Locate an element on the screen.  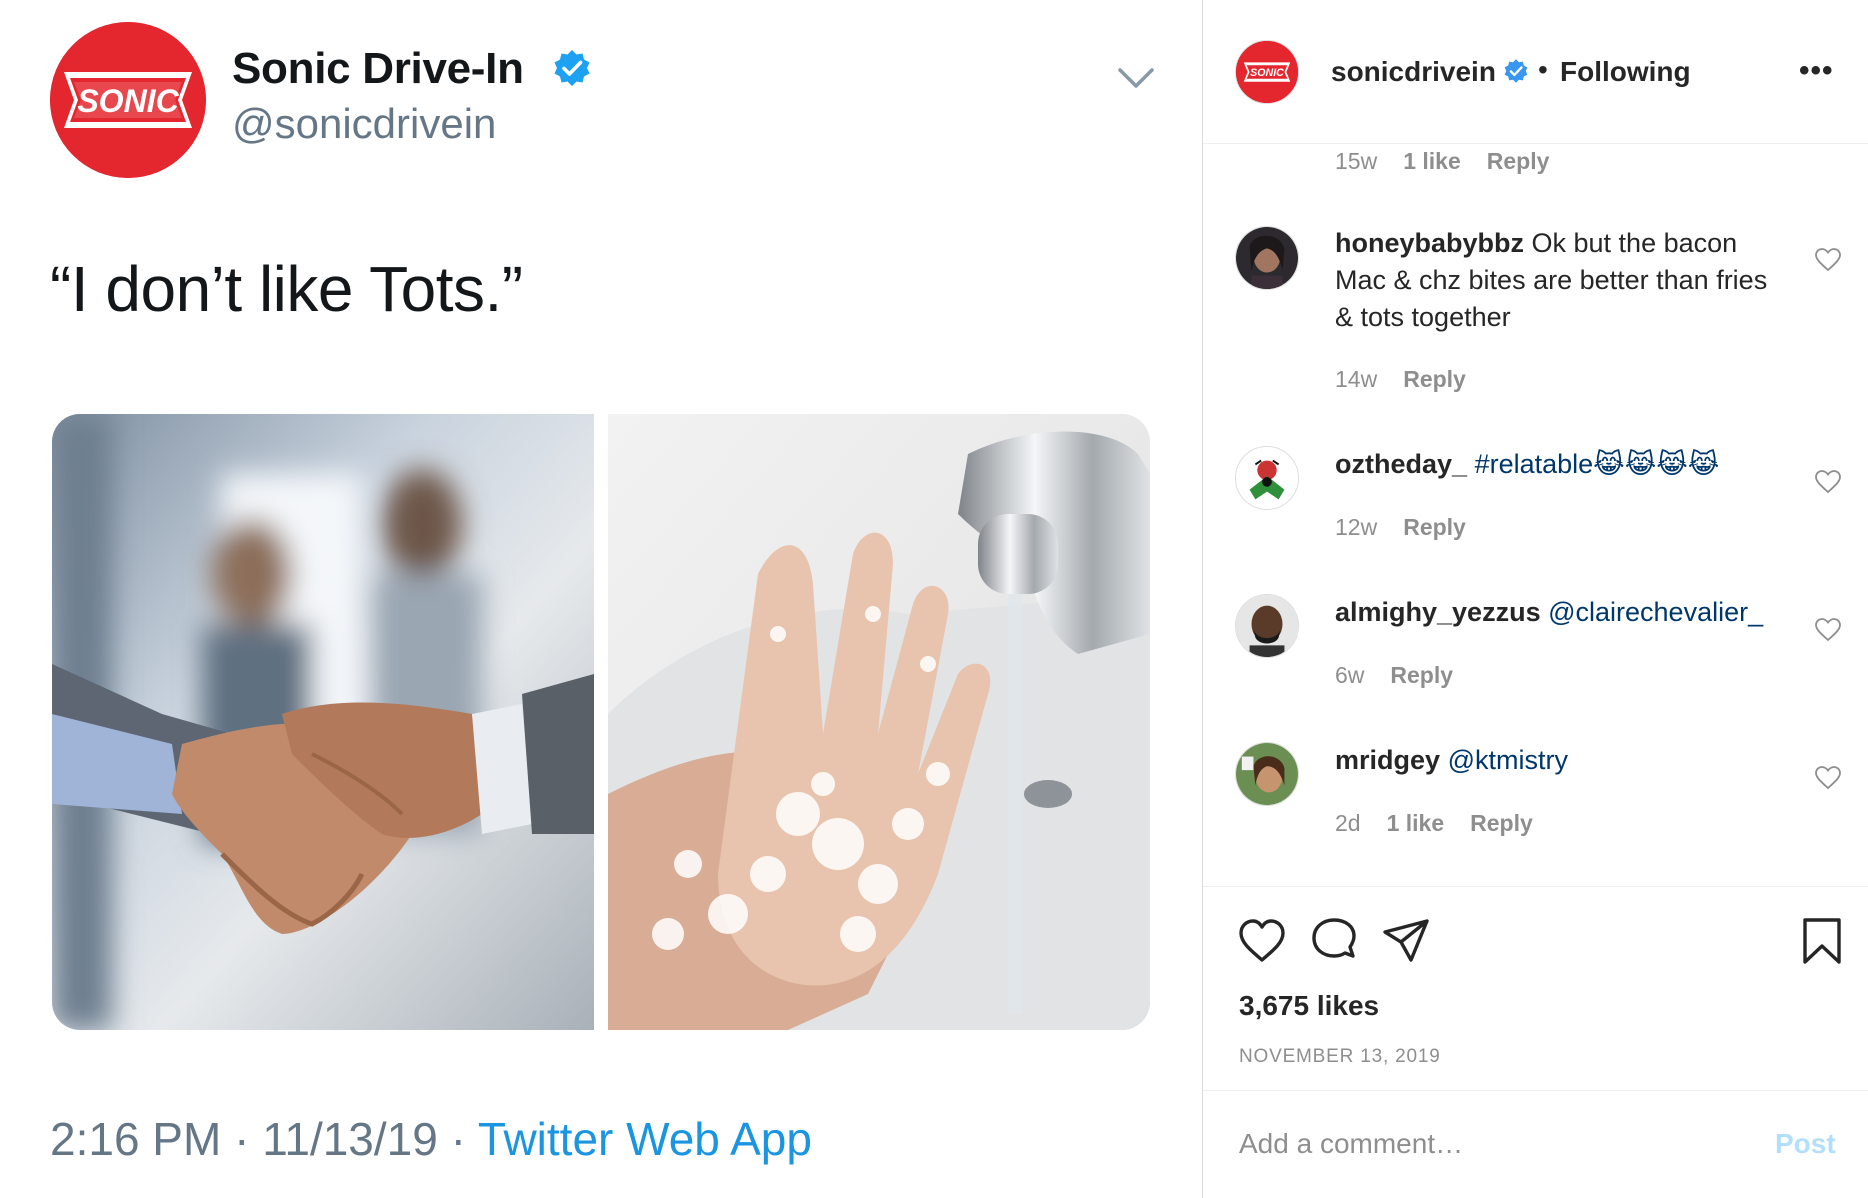
tweet-meta: 2:16 PM · 11/13/19 · Twitter Web App is located at coordinates (431, 1139).